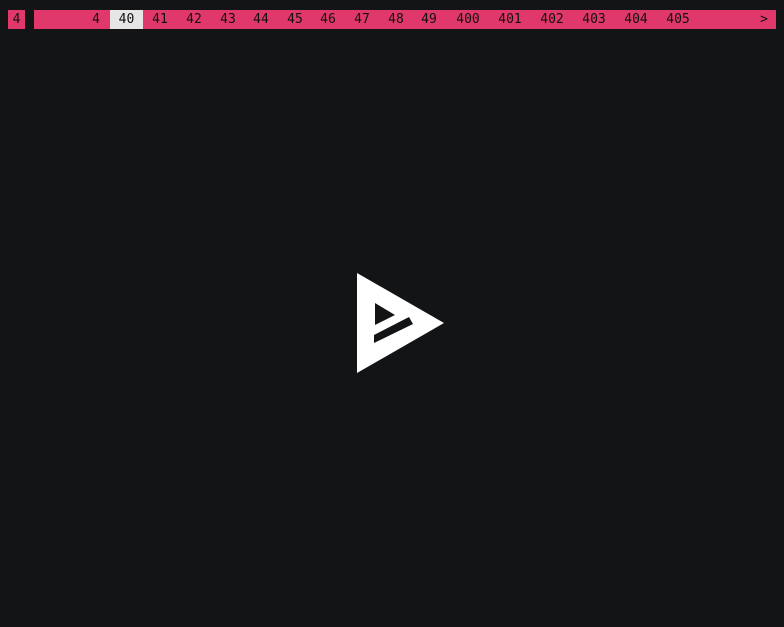 This screenshot has height=627, width=784. Describe the element at coordinates (295, 19) in the screenshot. I see `window-tab: 45` at that location.